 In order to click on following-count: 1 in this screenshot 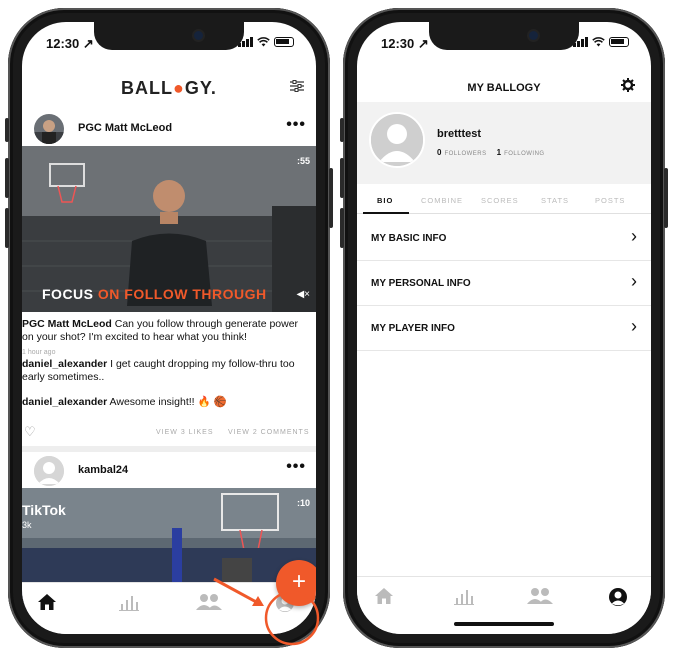, I will do `click(499, 152)`.